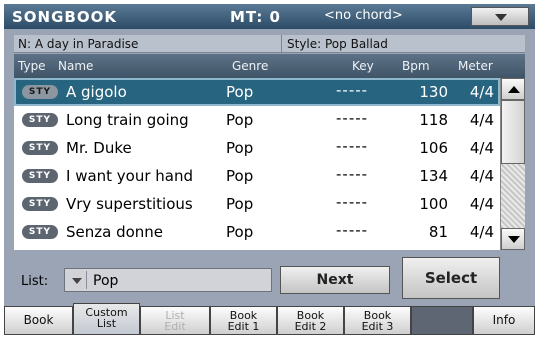 The height and width of the screenshot is (337, 547). Describe the element at coordinates (243, 326) in the screenshot. I see `tab-book-edit-1-line2: Edit 1` at that location.